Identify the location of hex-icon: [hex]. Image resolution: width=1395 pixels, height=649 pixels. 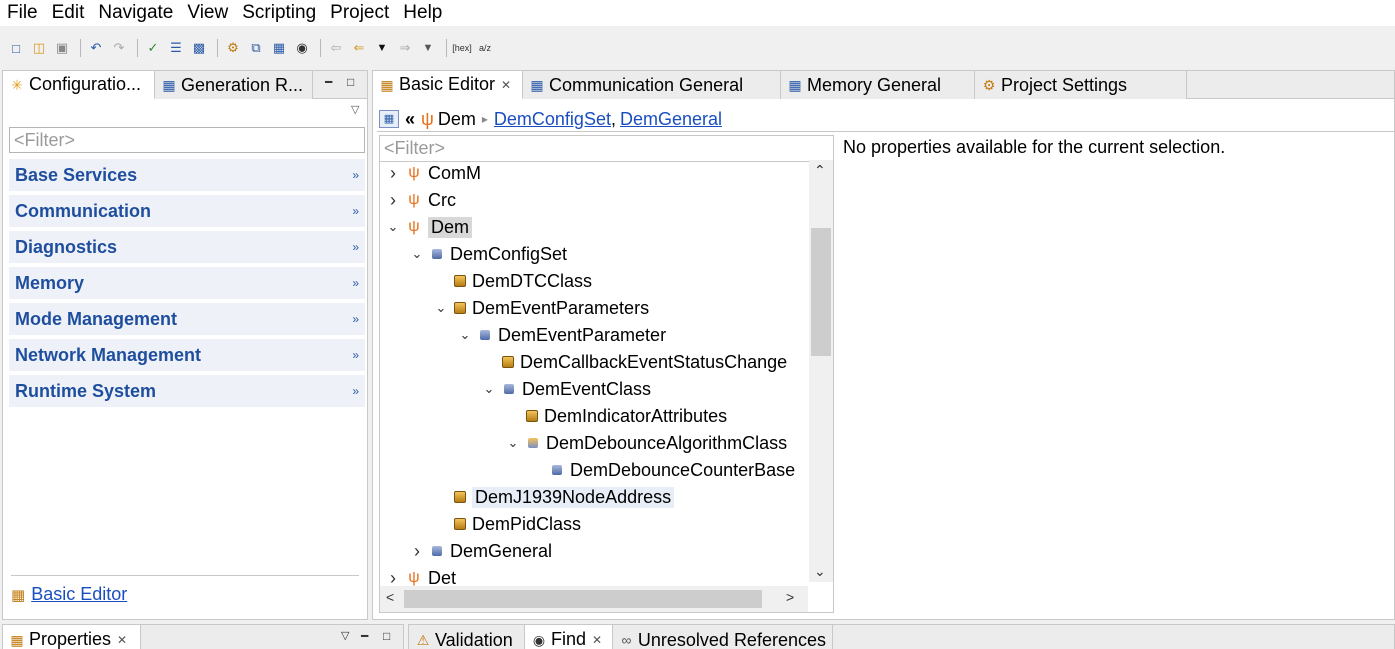
(462, 48).